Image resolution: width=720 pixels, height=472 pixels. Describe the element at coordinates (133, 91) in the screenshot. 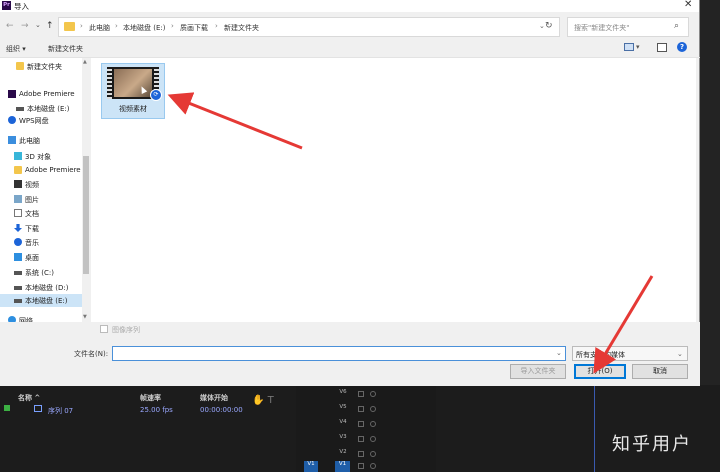

I see `file-item: ⟳ 视频素材` at that location.